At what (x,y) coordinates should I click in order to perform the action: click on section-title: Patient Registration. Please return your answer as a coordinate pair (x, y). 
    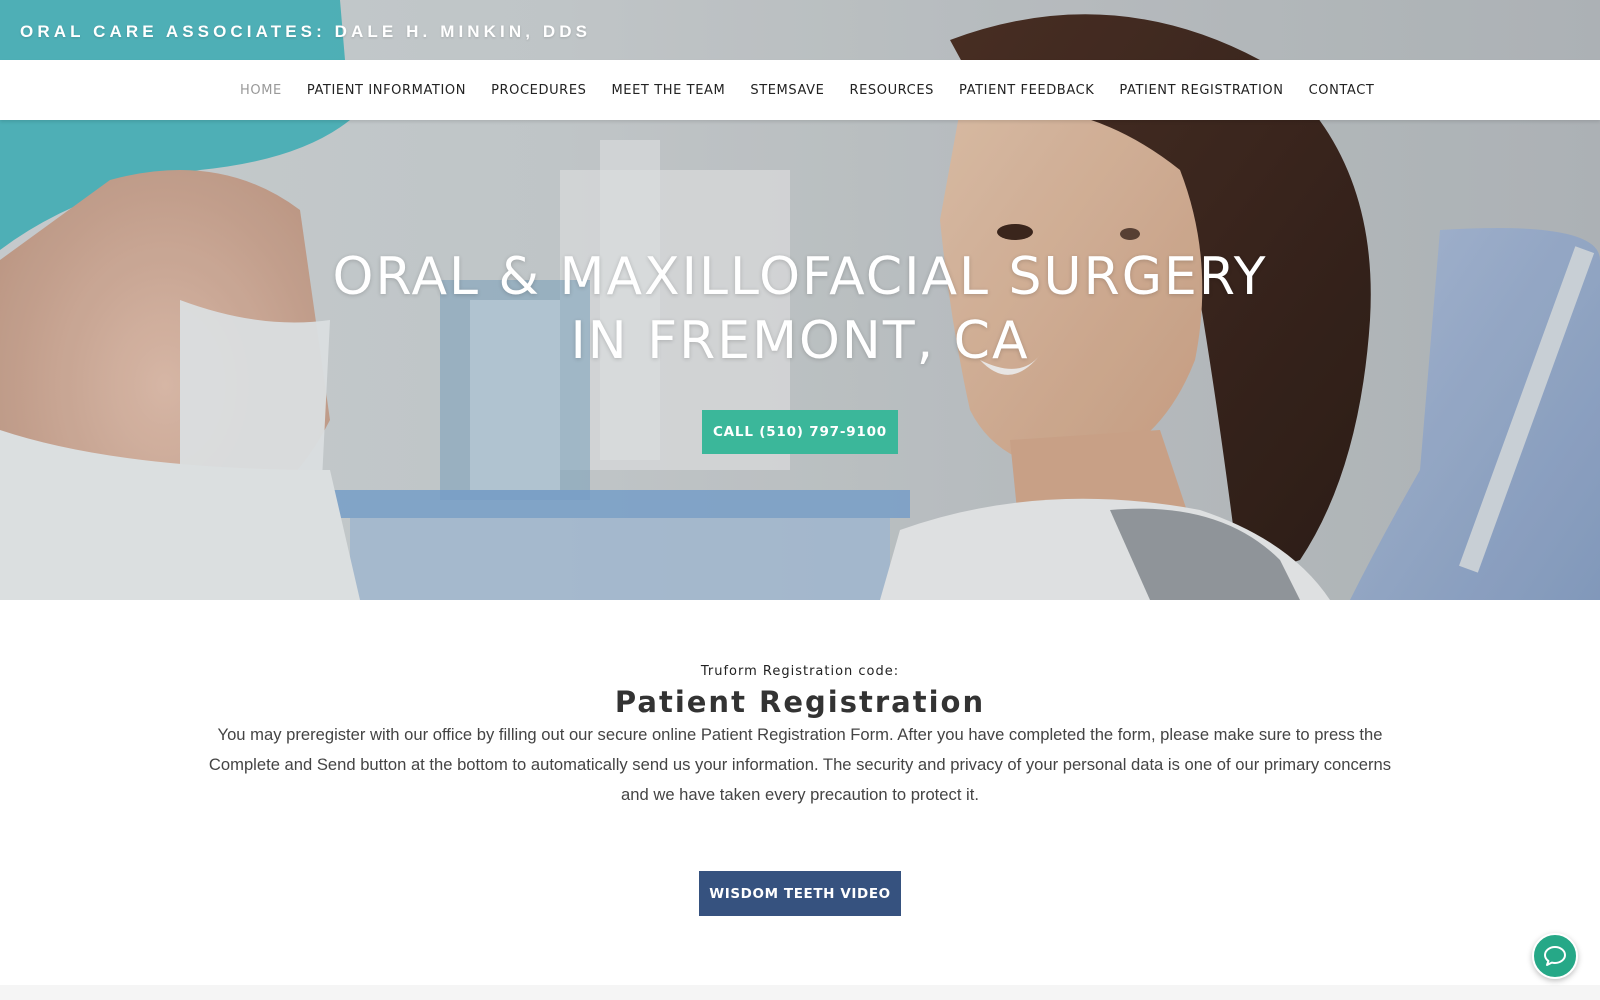
    Looking at the image, I should click on (800, 702).